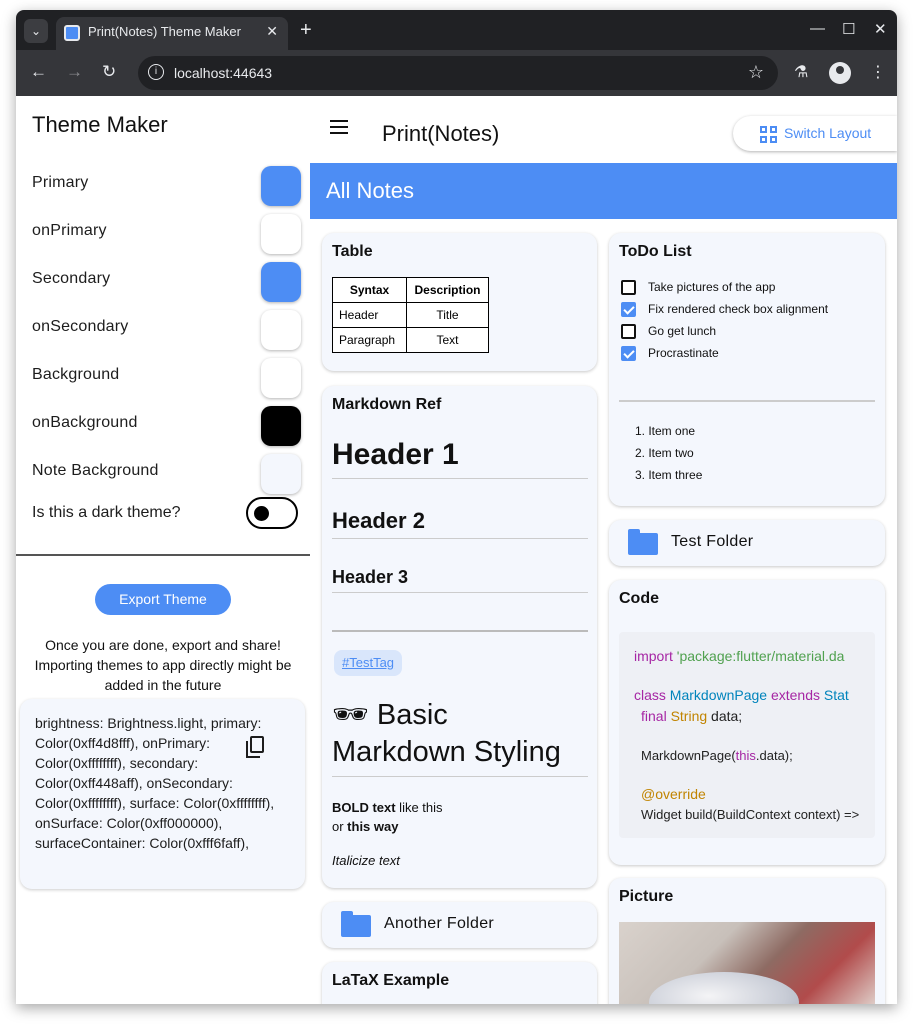 This screenshot has height=1036, width=913. I want to click on secondary-color-swatch, so click(281, 282).